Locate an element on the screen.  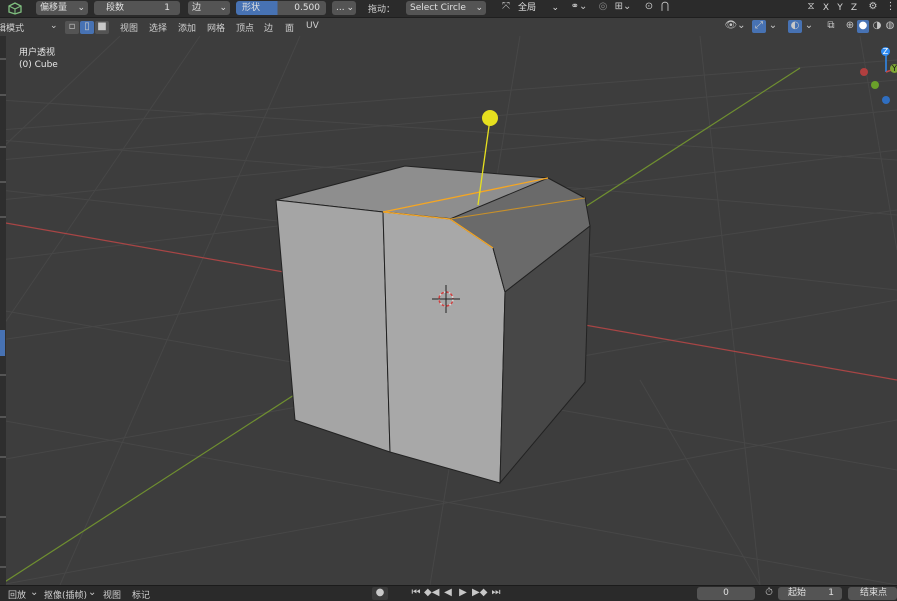
current-frame-value: 0 is located at coordinates (726, 593).